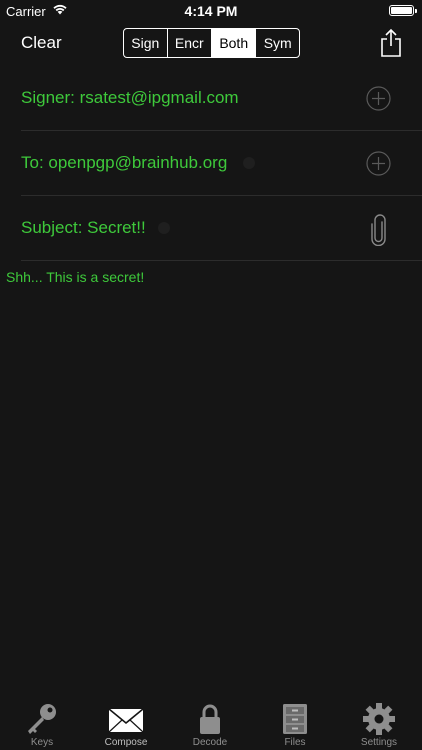 Image resolution: width=422 pixels, height=750 pixels. What do you see at coordinates (42, 719) in the screenshot?
I see `key-icon` at bounding box center [42, 719].